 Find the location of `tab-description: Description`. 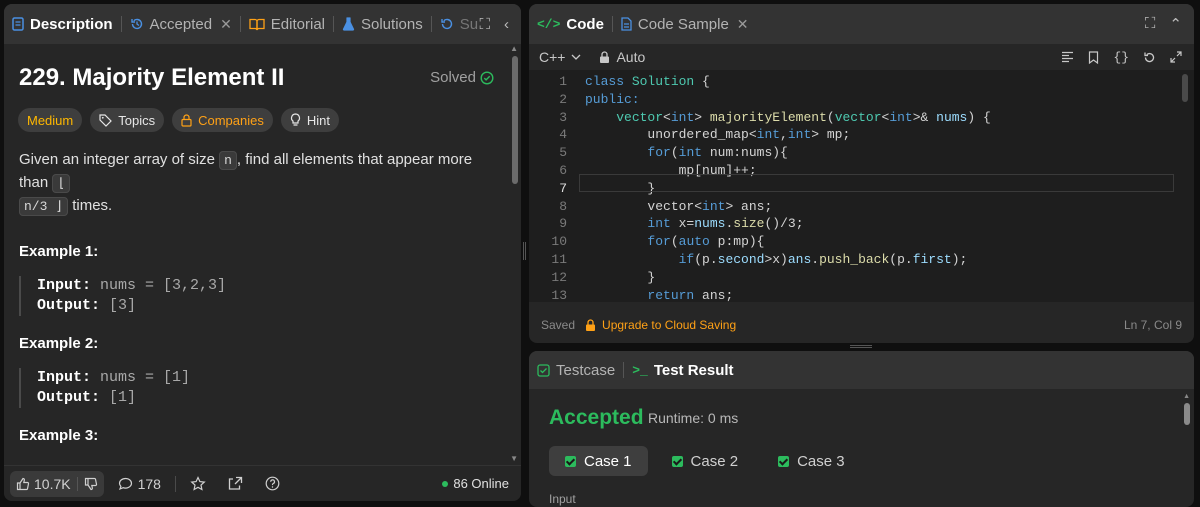

tab-description: Description is located at coordinates (62, 24).